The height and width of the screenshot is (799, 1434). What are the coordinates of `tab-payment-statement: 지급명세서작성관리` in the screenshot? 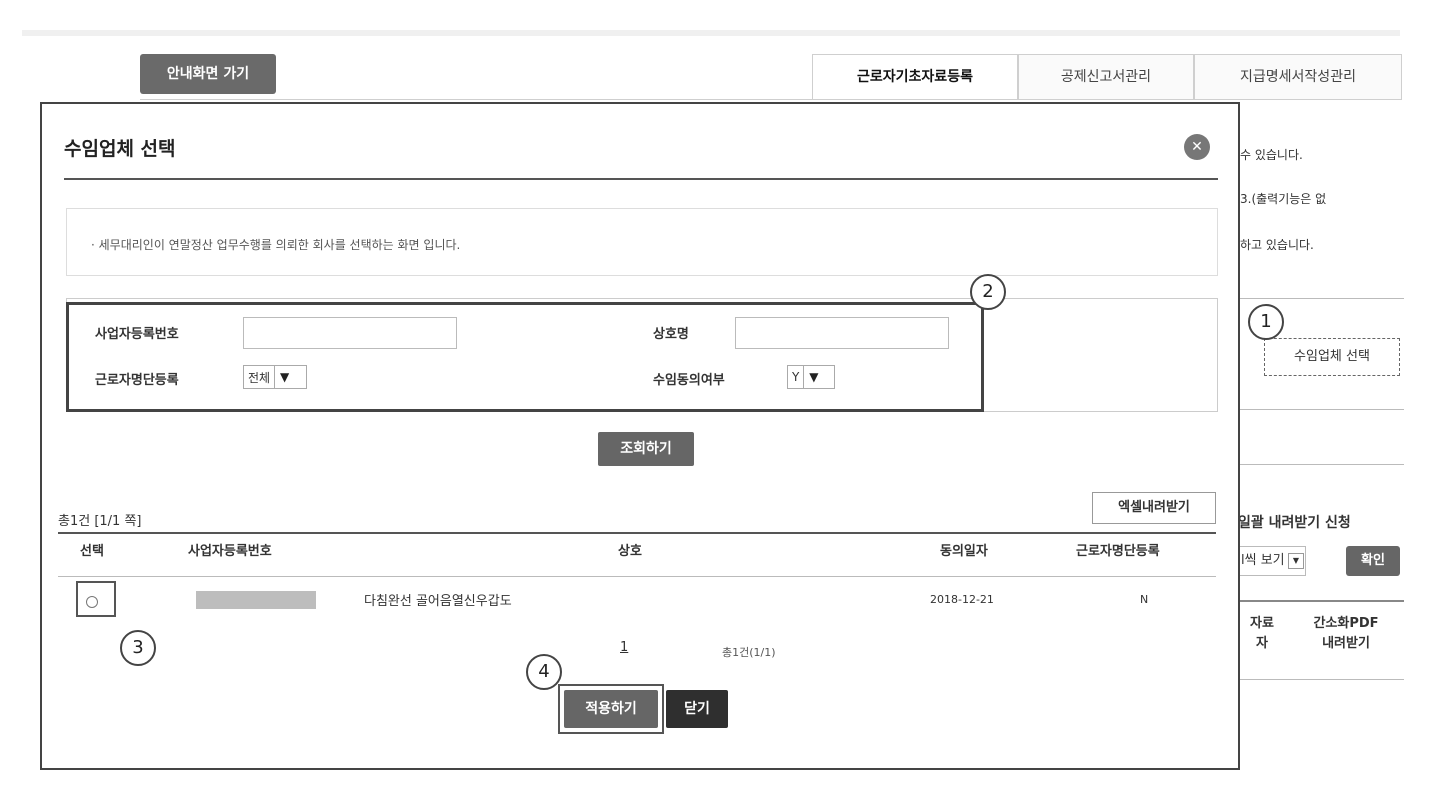 It's located at (1298, 77).